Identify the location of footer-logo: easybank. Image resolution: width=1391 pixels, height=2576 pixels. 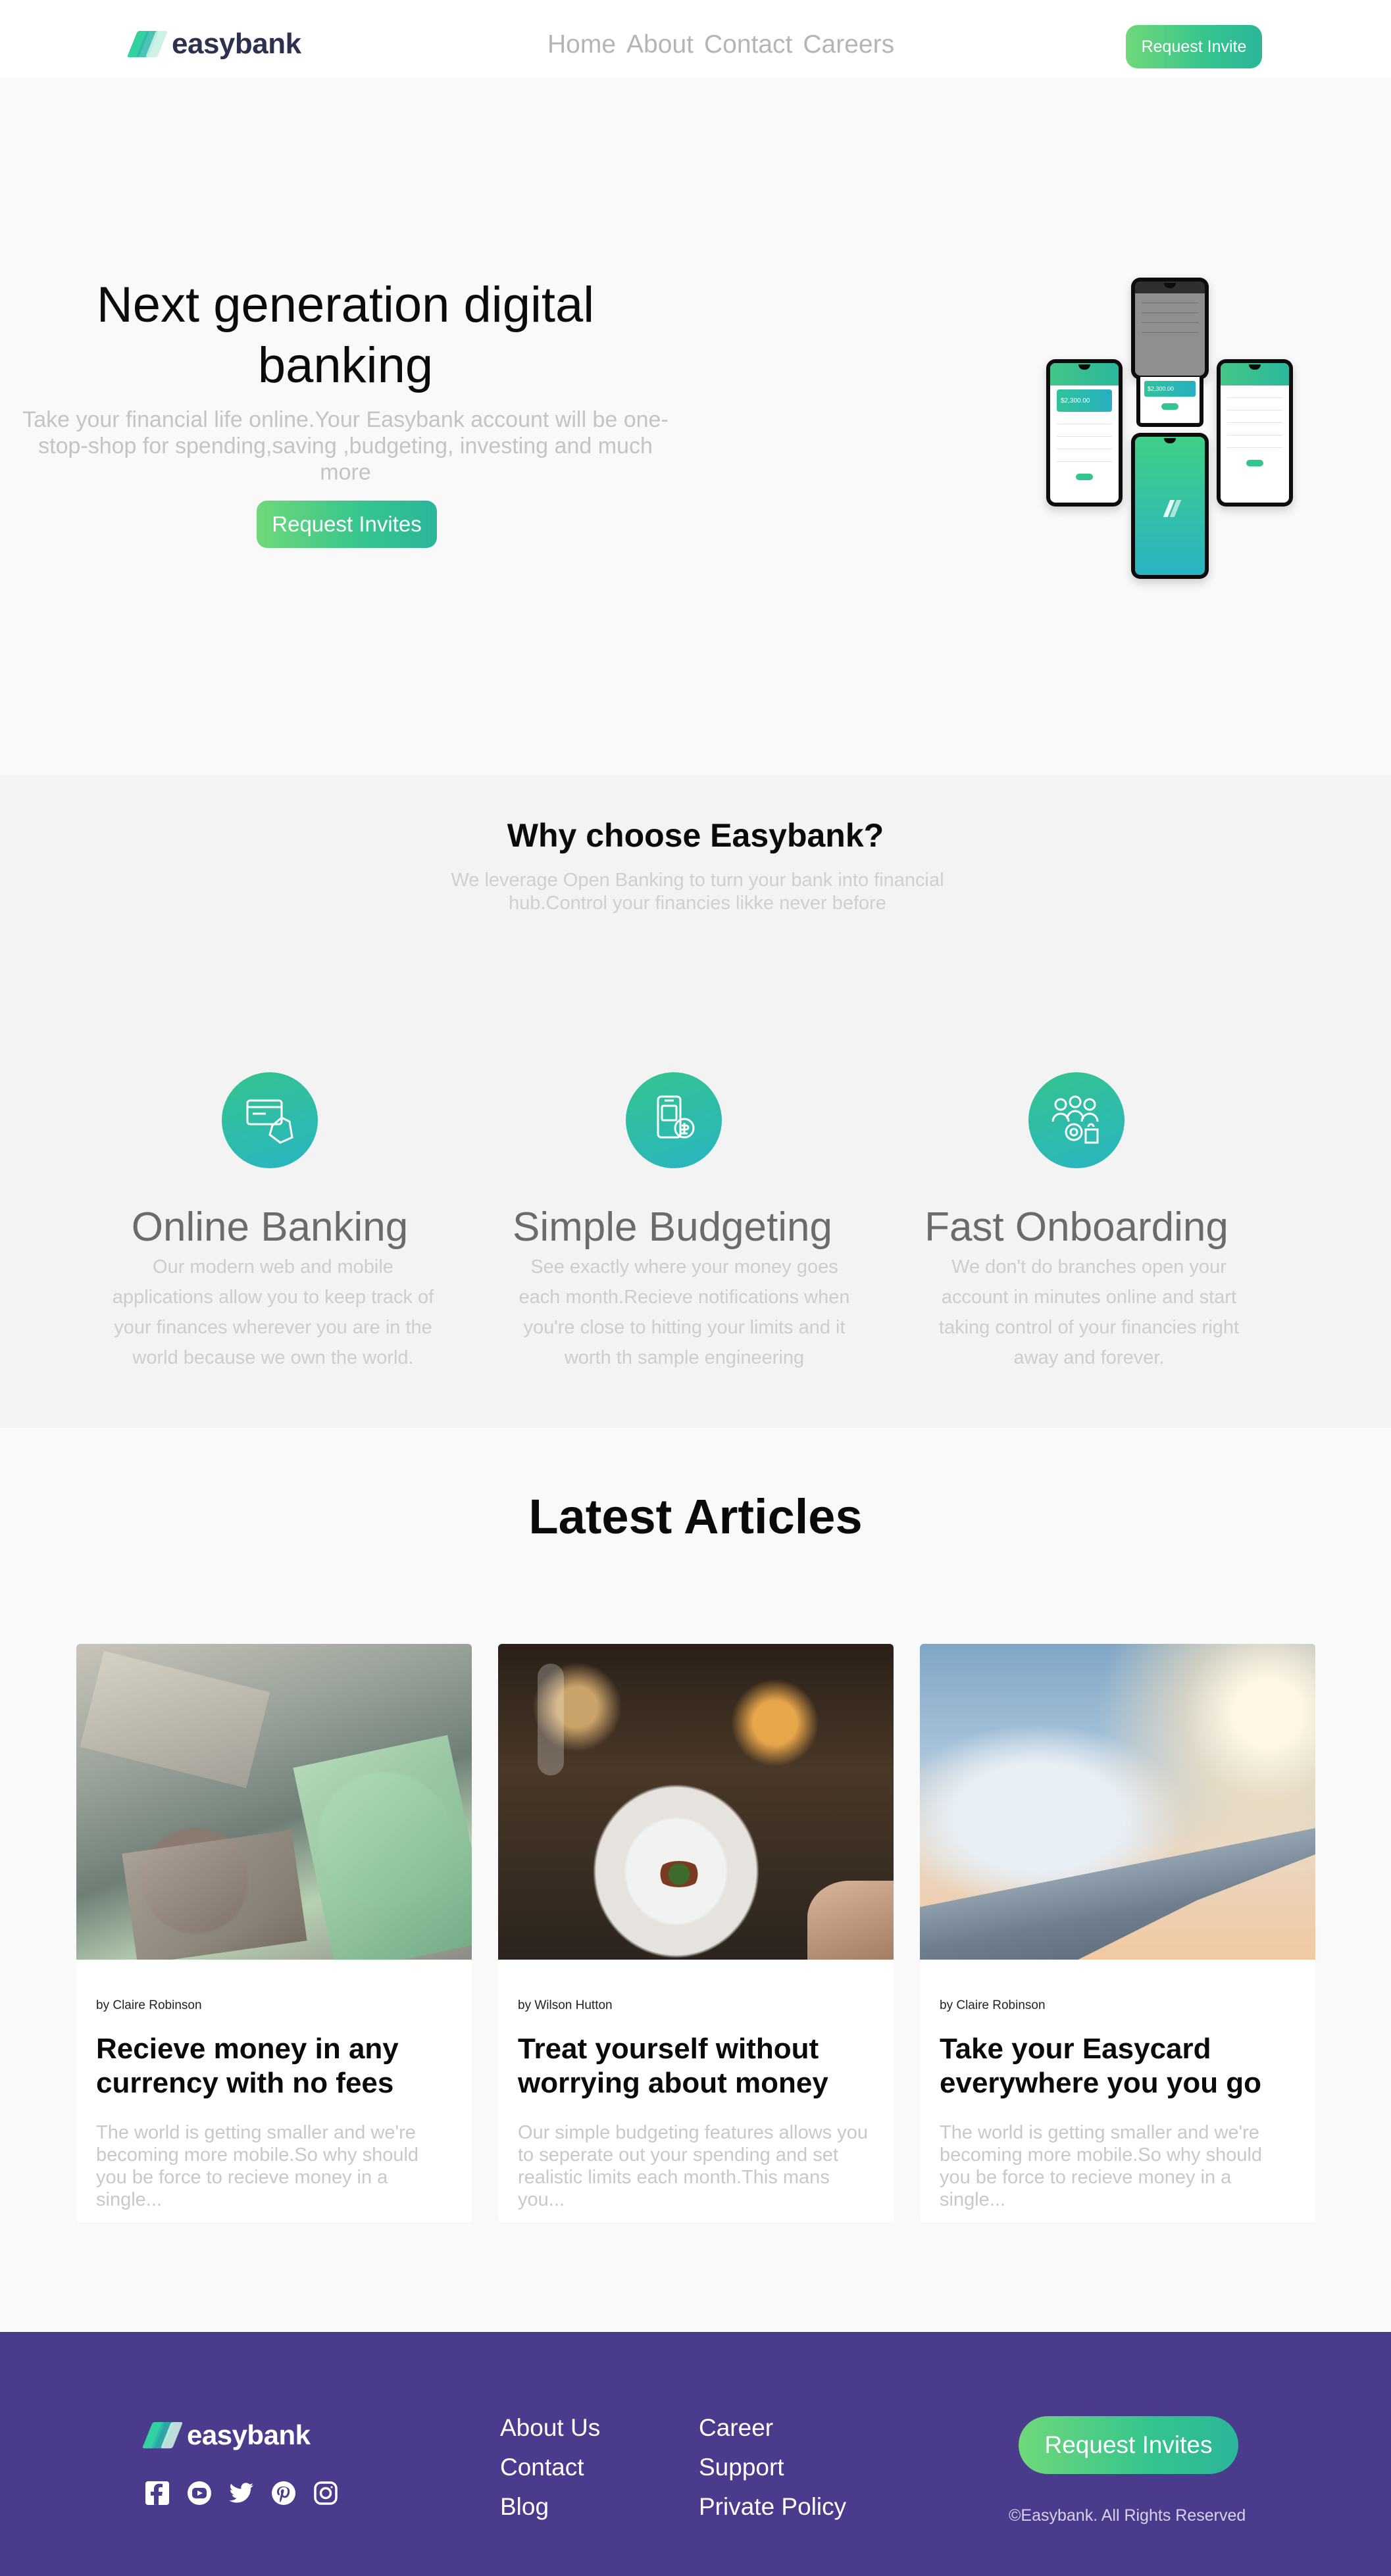
(226, 2435).